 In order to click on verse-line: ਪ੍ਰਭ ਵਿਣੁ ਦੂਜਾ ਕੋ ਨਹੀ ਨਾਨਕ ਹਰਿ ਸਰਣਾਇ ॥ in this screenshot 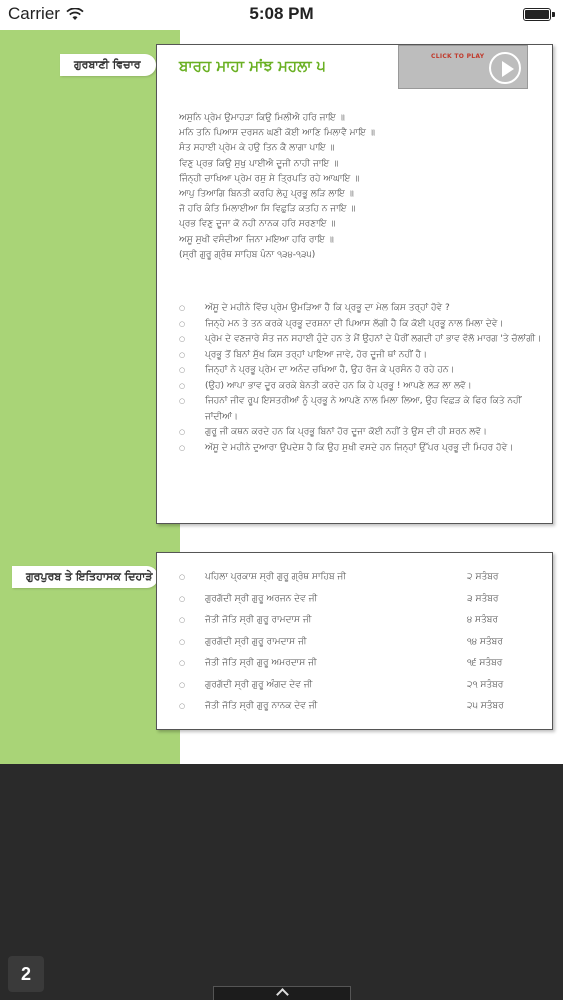, I will do `click(257, 224)`.